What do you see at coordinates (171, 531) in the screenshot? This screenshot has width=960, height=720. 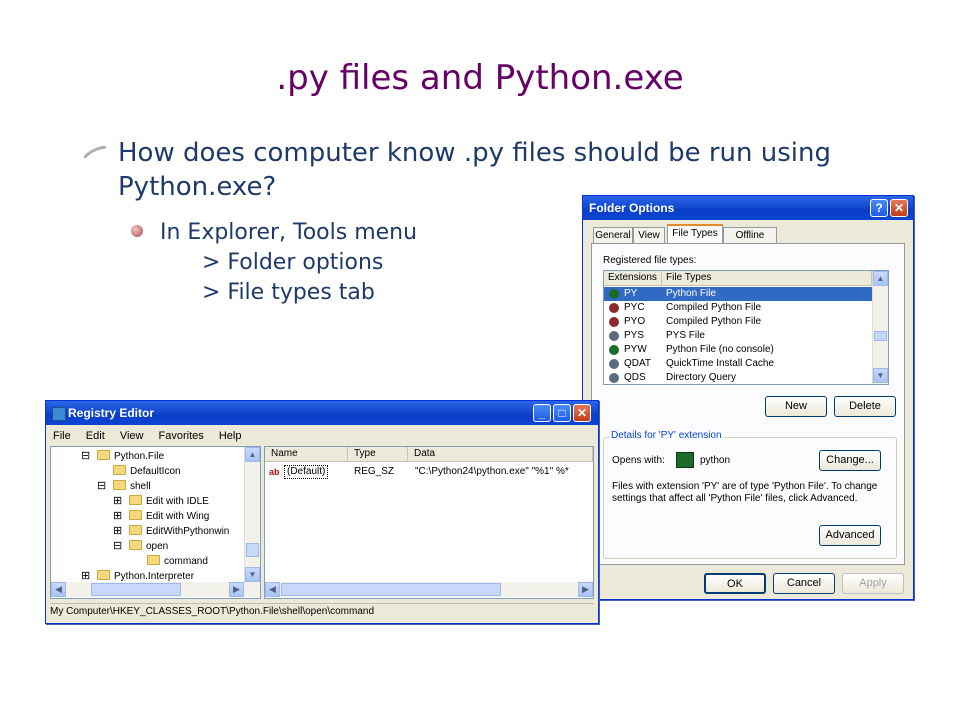 I see `tree-key: ⊞ EditWithPythonwin` at bounding box center [171, 531].